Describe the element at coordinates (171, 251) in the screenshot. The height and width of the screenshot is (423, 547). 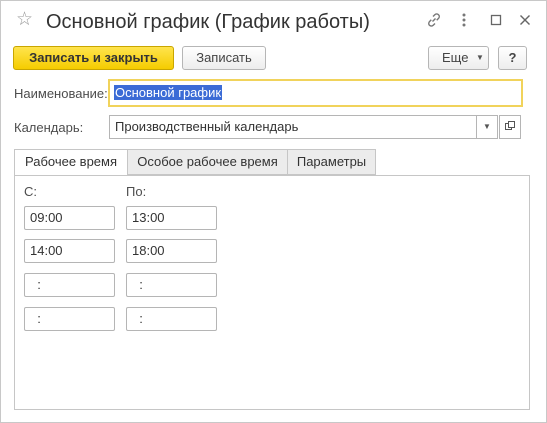
I see `time-to-field: 18:00` at that location.